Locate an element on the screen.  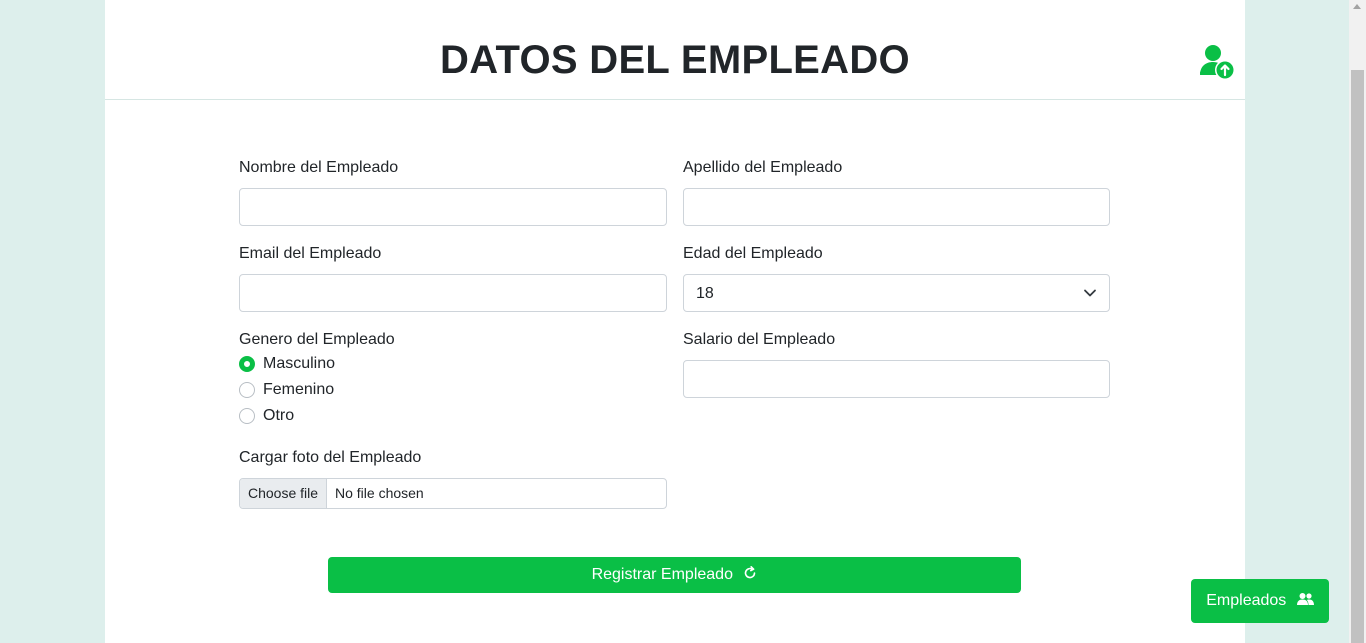
apellido-input is located at coordinates (896, 207).